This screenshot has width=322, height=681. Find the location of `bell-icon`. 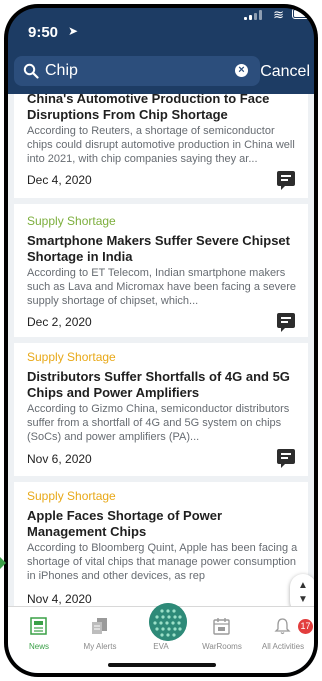

bell-icon is located at coordinates (282, 626).